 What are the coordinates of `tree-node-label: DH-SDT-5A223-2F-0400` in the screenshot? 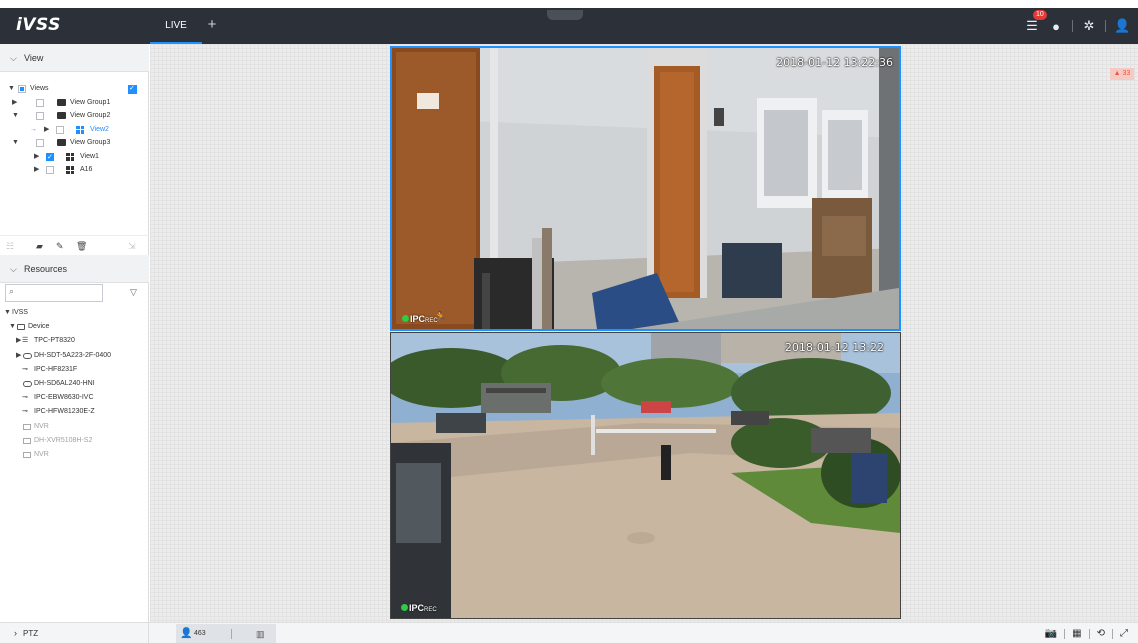 It's located at (73, 355).